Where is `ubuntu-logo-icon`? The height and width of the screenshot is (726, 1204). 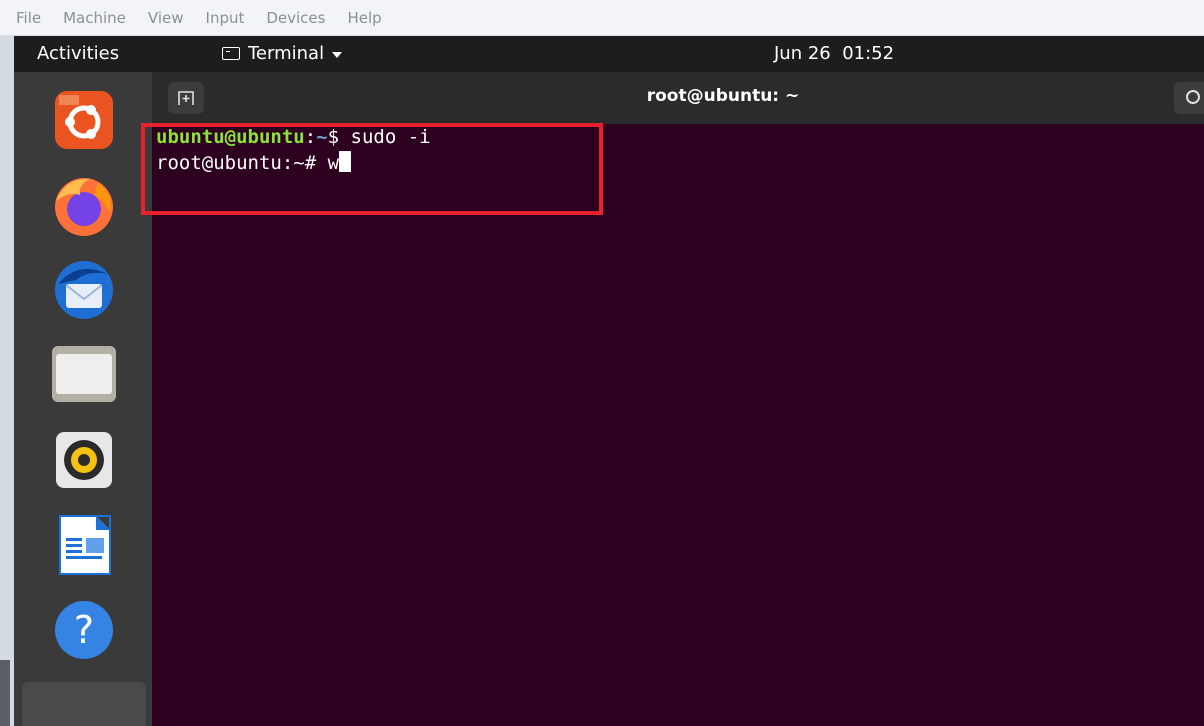 ubuntu-logo-icon is located at coordinates (84, 120).